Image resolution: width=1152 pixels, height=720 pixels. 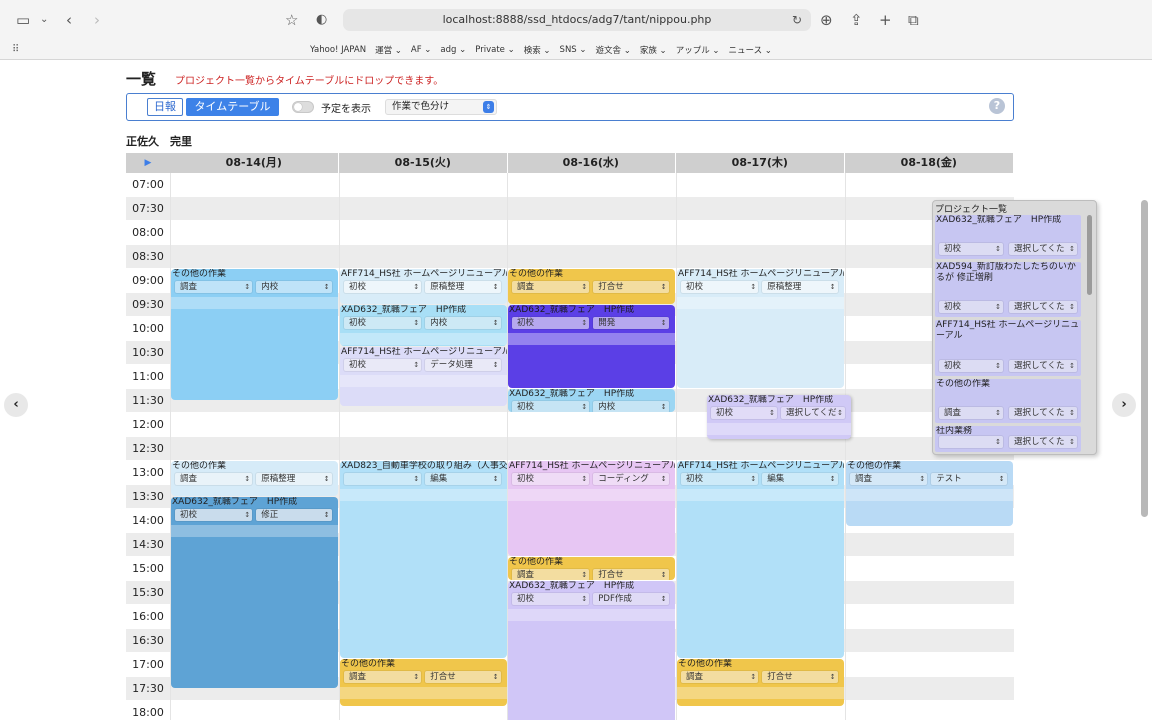 I want to click on shield-icon: ◐, so click(x=321, y=20).